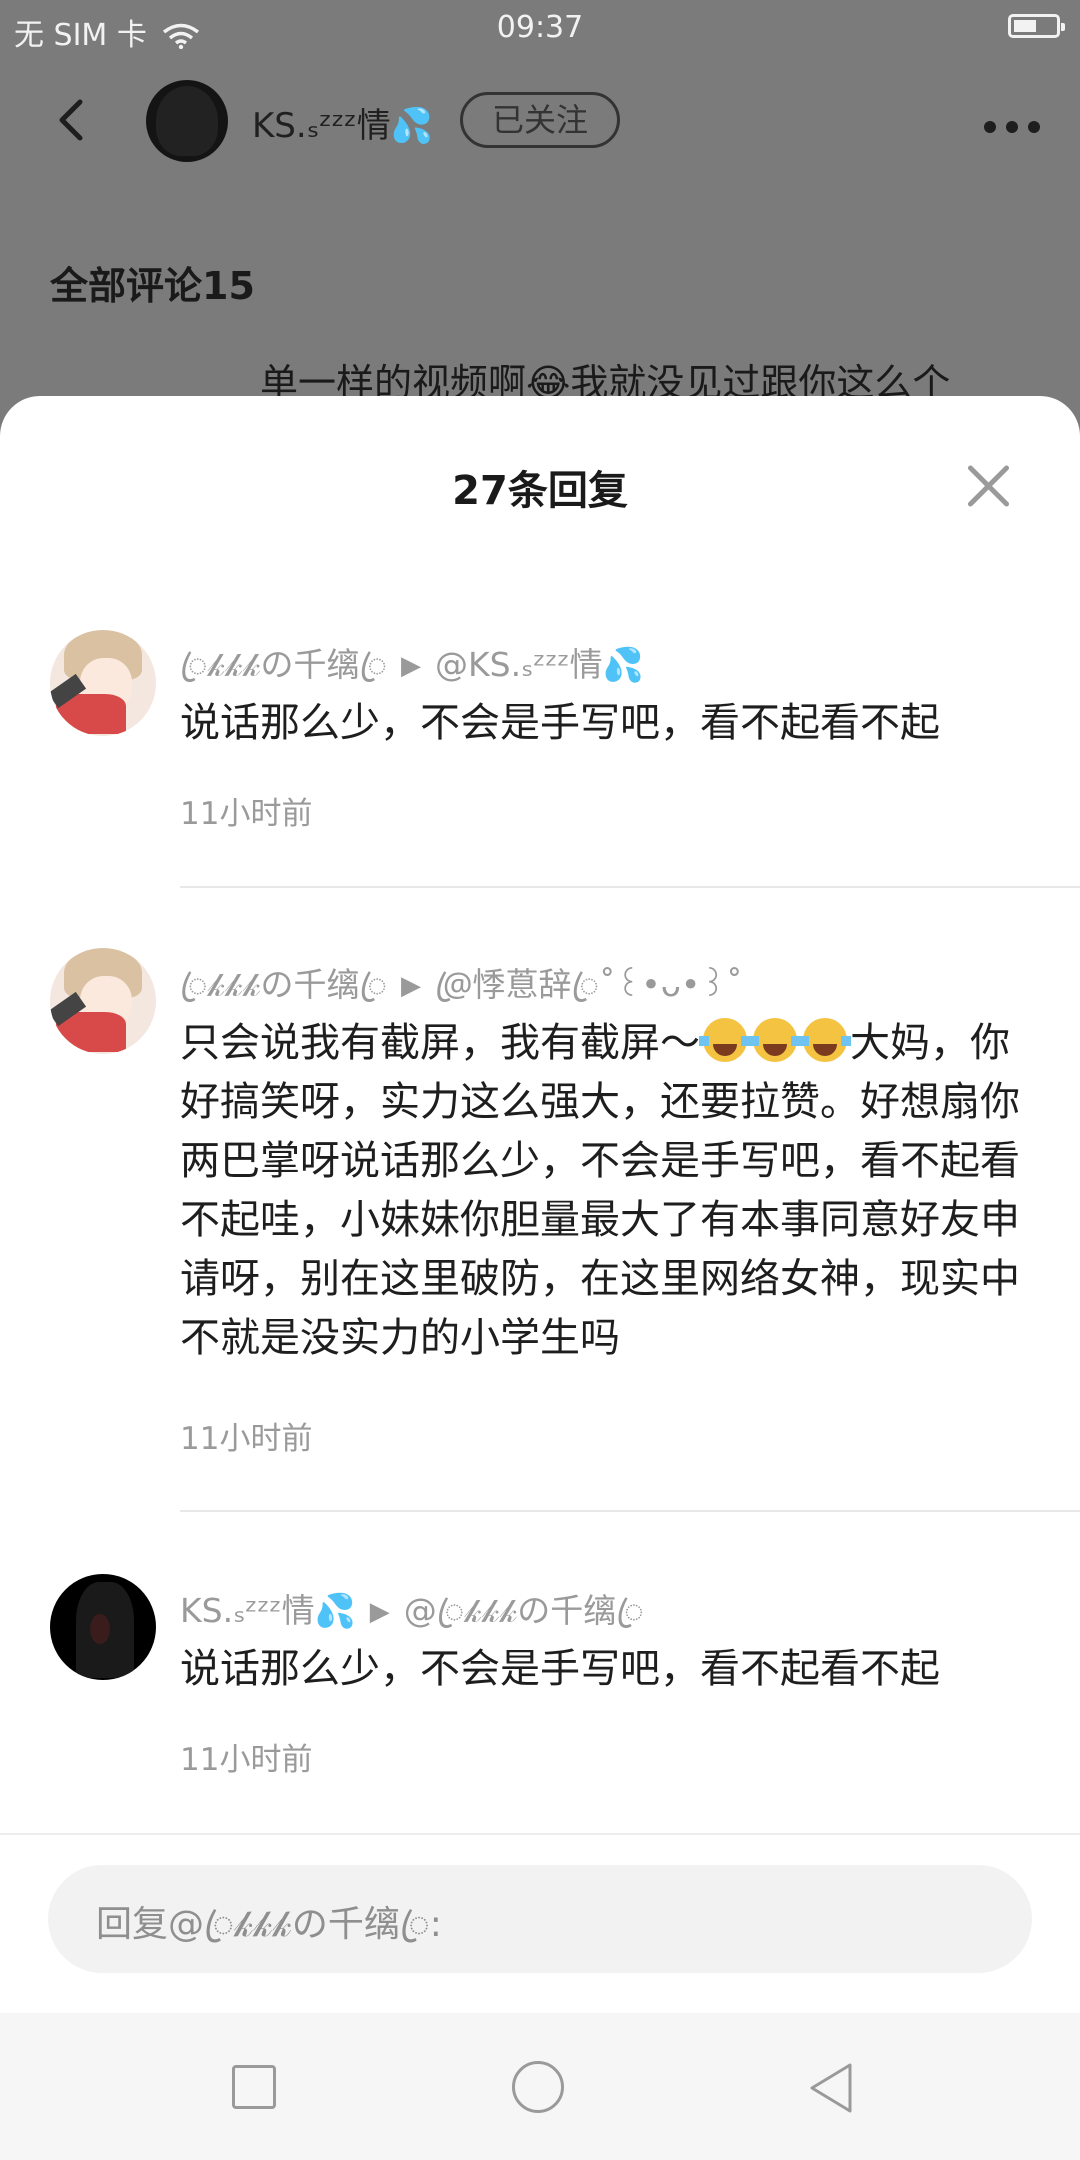  I want to click on sheet-title: 27条回复, so click(540, 491).